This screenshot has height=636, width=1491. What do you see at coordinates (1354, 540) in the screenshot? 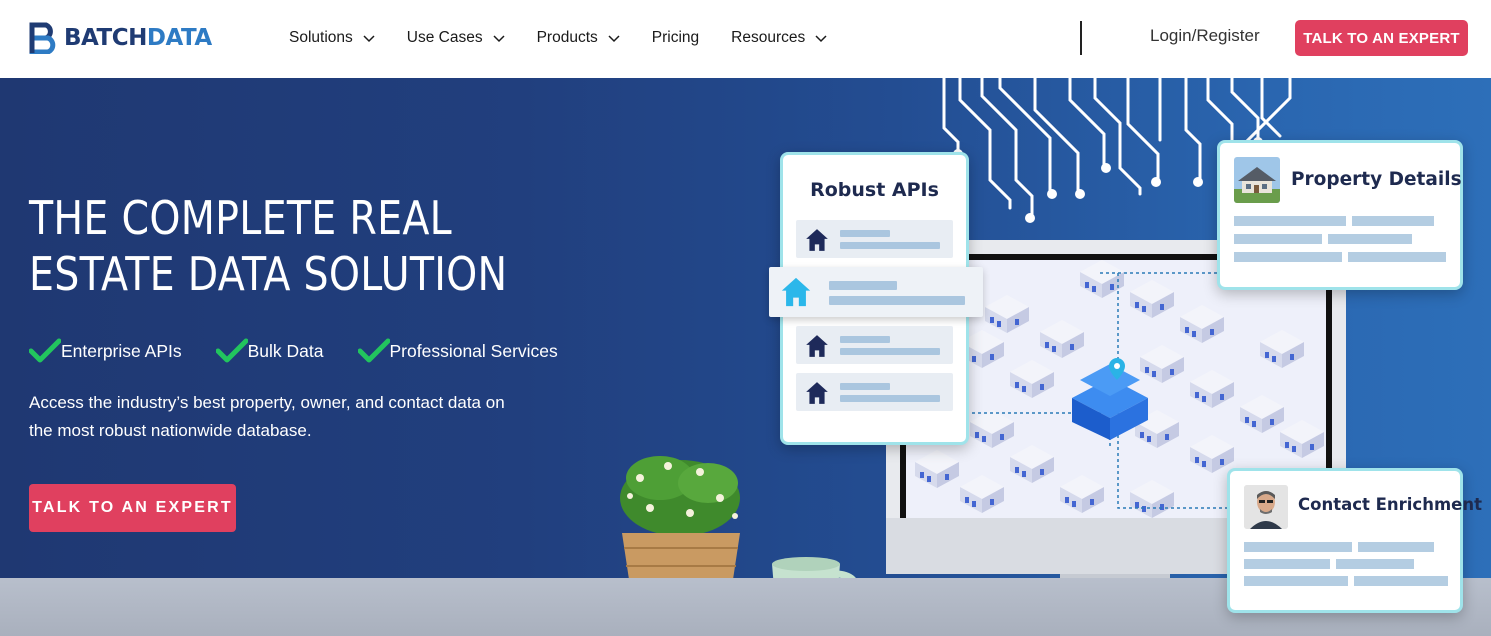
I see `contact-enrichment-card: Contact Enrichment` at bounding box center [1354, 540].